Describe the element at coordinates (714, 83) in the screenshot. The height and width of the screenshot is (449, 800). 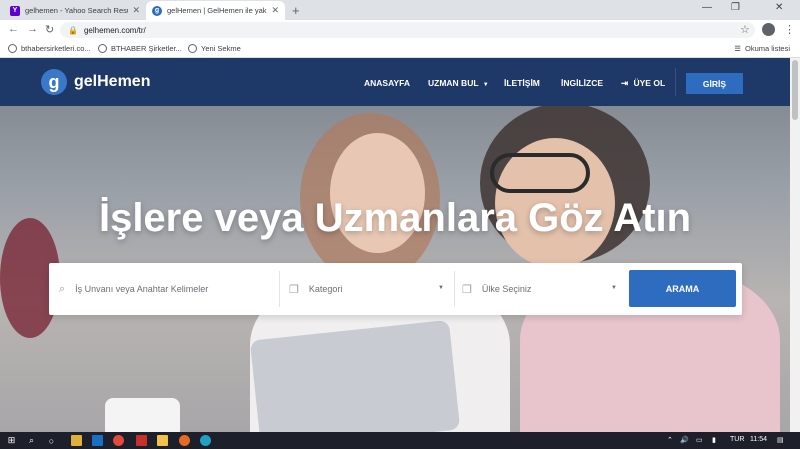
I see `login-button: GİRİŞ` at that location.